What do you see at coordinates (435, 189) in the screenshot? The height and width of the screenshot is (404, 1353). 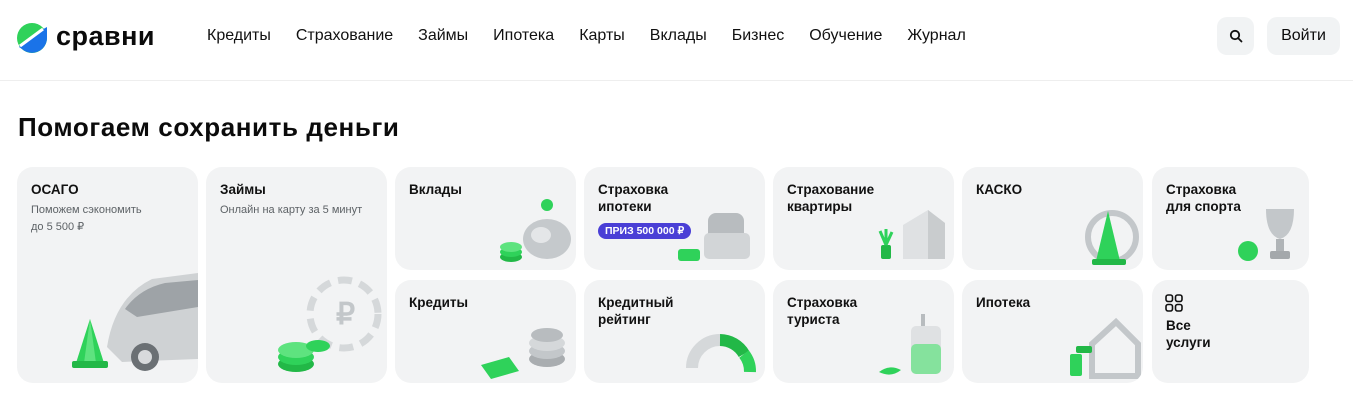 I see `card-title: Вклады` at bounding box center [435, 189].